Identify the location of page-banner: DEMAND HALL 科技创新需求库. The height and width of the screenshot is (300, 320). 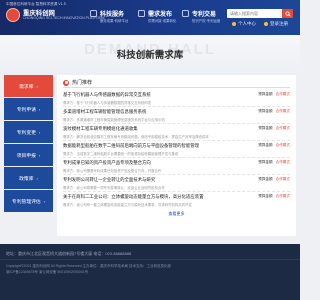
(150, 55).